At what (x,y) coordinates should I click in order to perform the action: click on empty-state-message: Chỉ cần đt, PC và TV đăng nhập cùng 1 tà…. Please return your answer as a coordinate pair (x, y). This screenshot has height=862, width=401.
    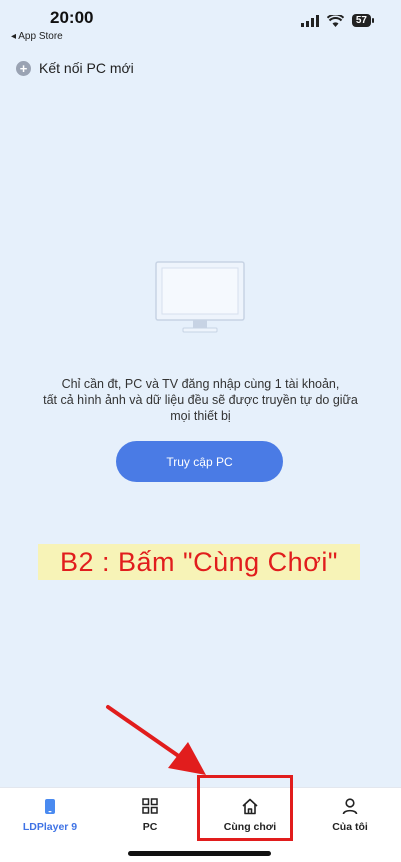
    Looking at the image, I should click on (201, 400).